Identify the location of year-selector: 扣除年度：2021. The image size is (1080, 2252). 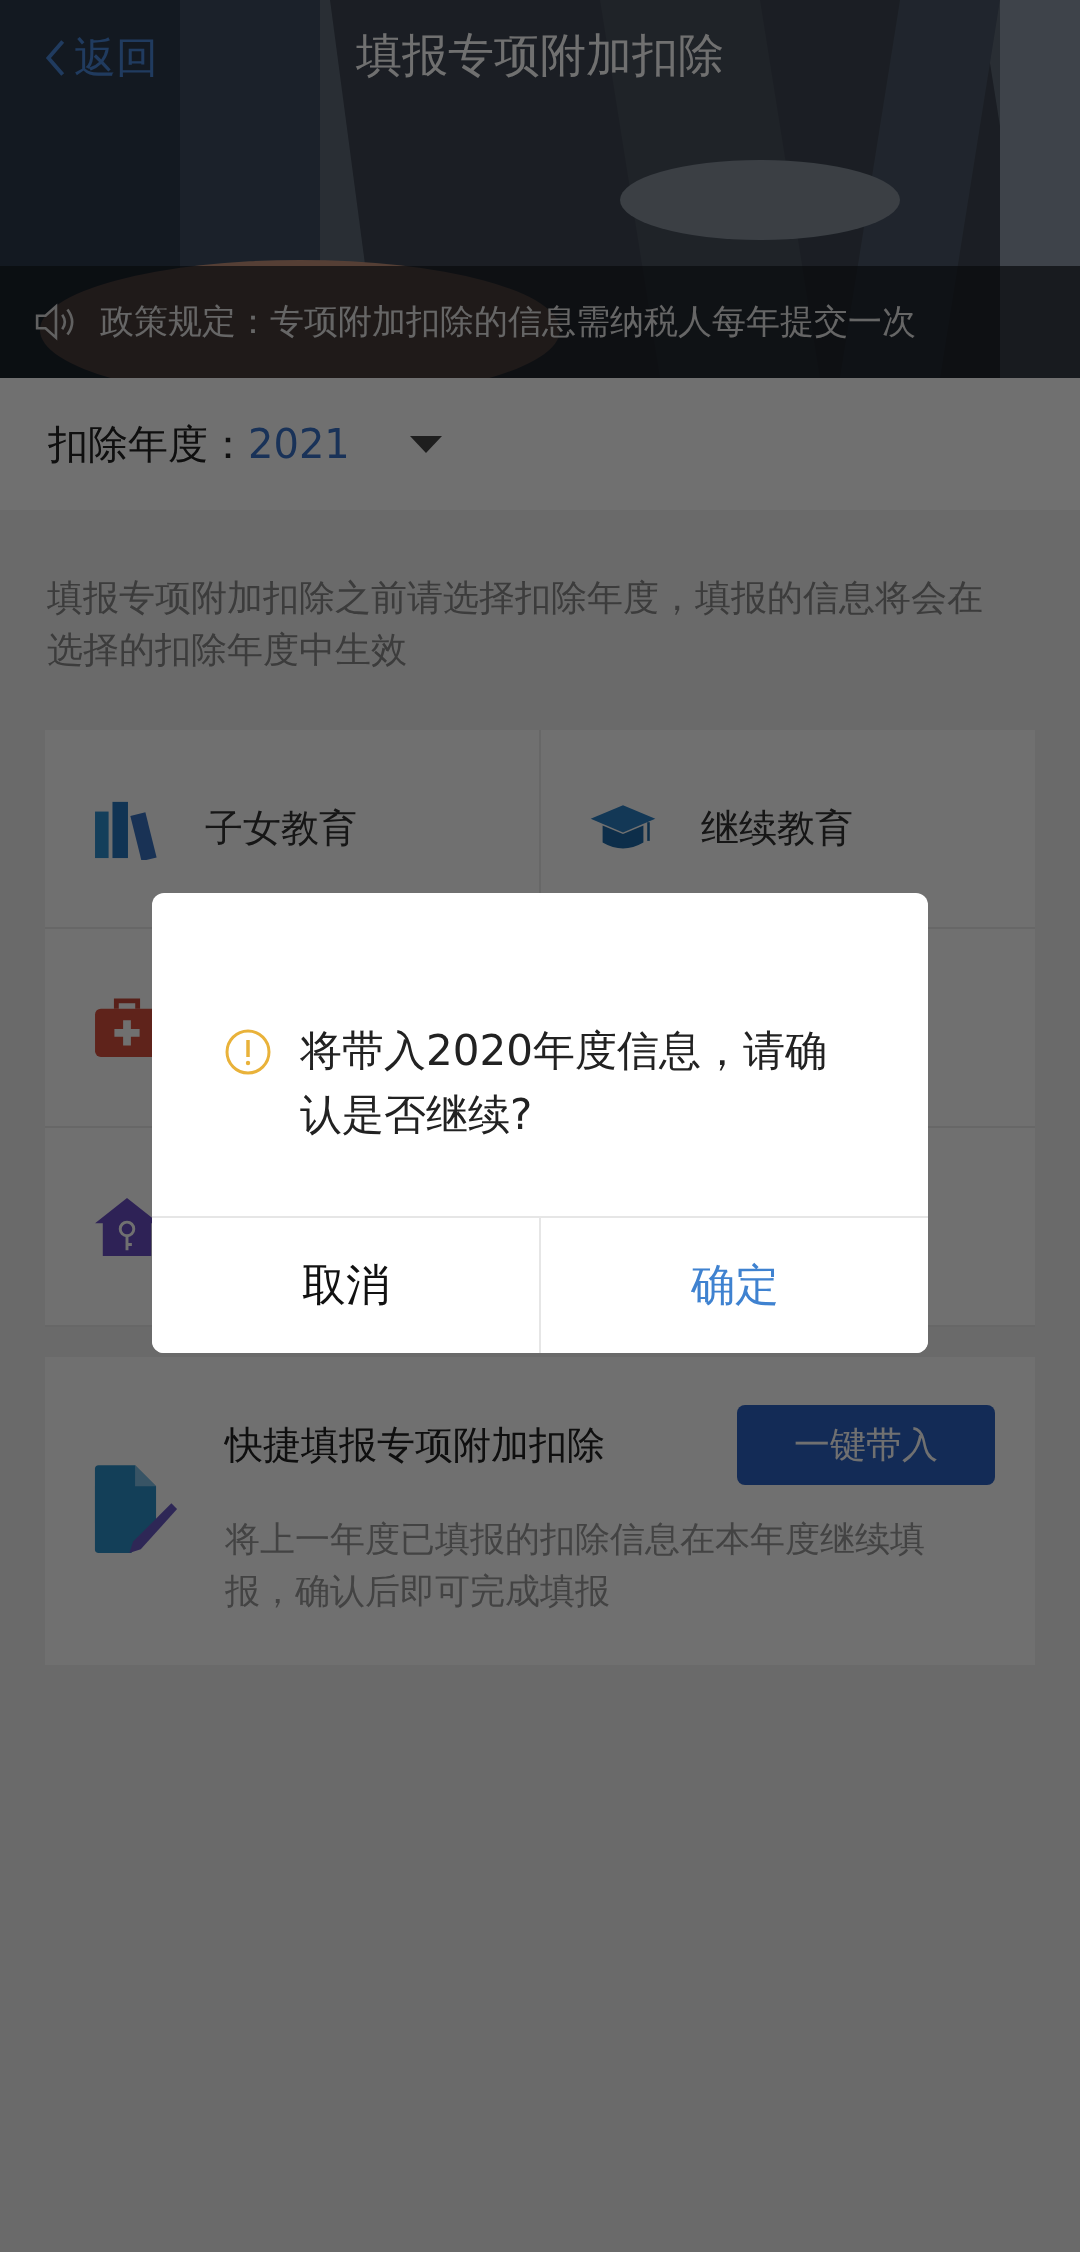
(540, 444).